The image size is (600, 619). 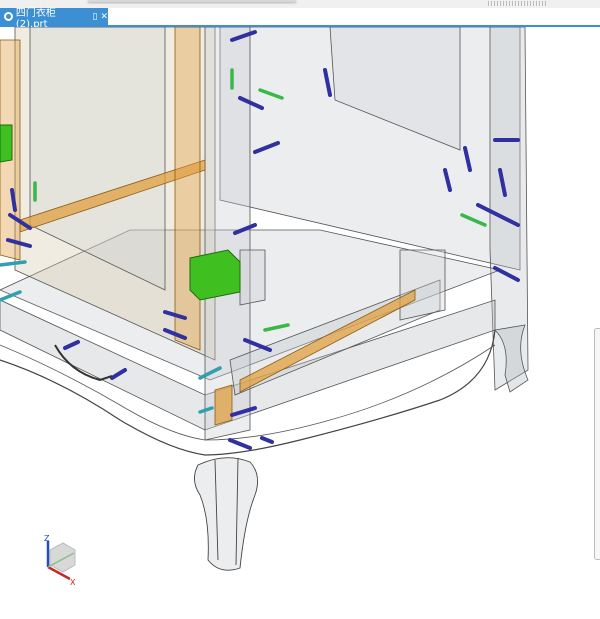 I want to click on view-triad: Z X, so click(x=60, y=561).